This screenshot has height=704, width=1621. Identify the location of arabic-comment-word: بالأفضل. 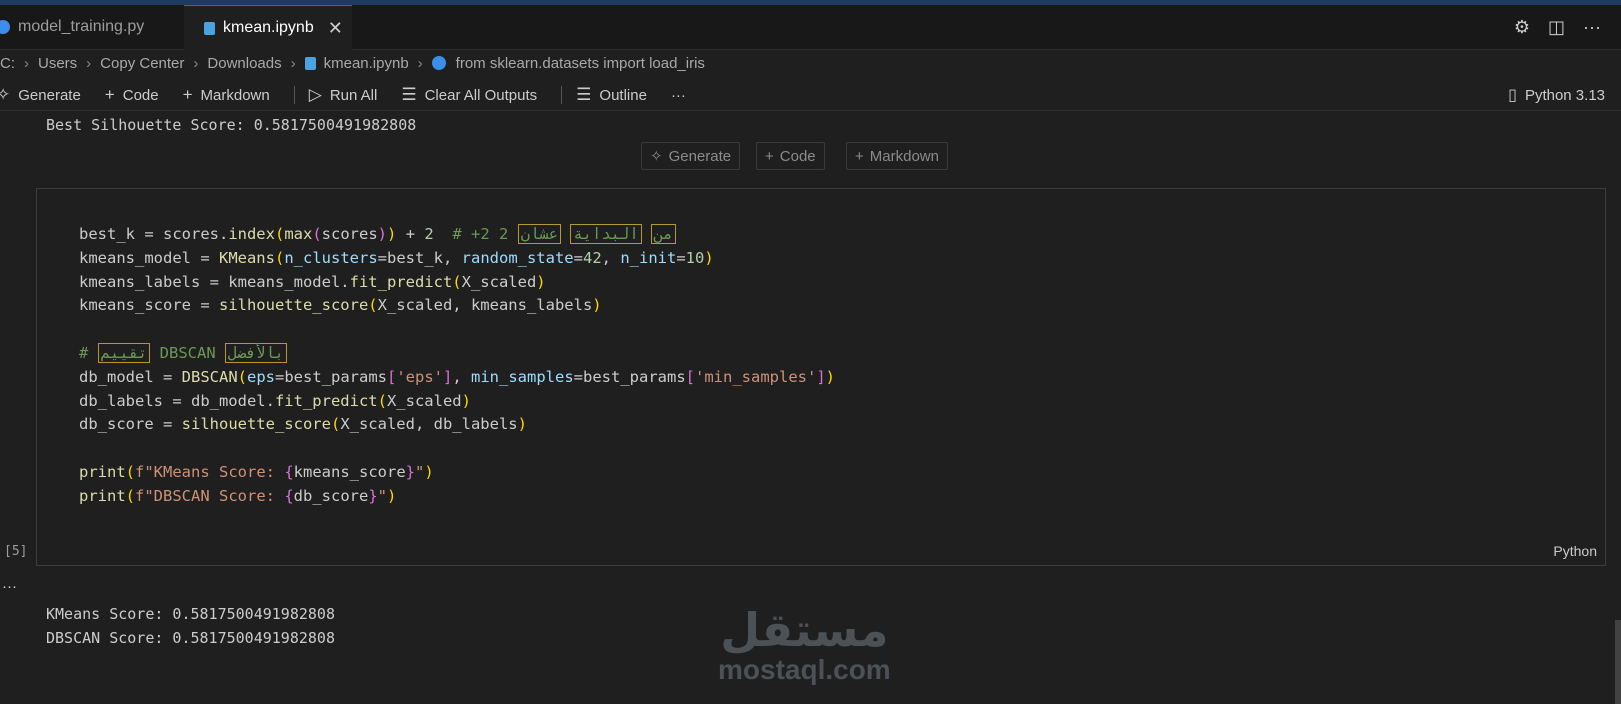
(256, 352).